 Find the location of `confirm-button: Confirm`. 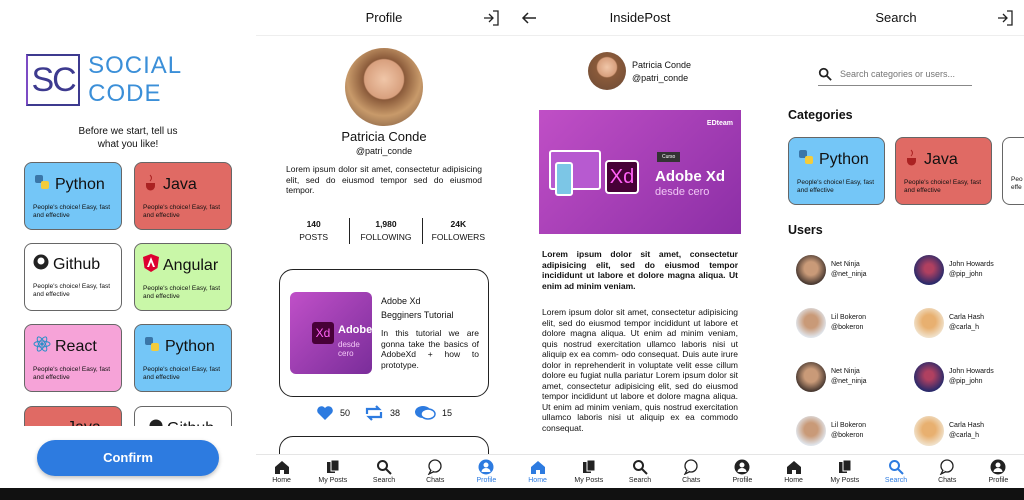

confirm-button: Confirm is located at coordinates (128, 458).